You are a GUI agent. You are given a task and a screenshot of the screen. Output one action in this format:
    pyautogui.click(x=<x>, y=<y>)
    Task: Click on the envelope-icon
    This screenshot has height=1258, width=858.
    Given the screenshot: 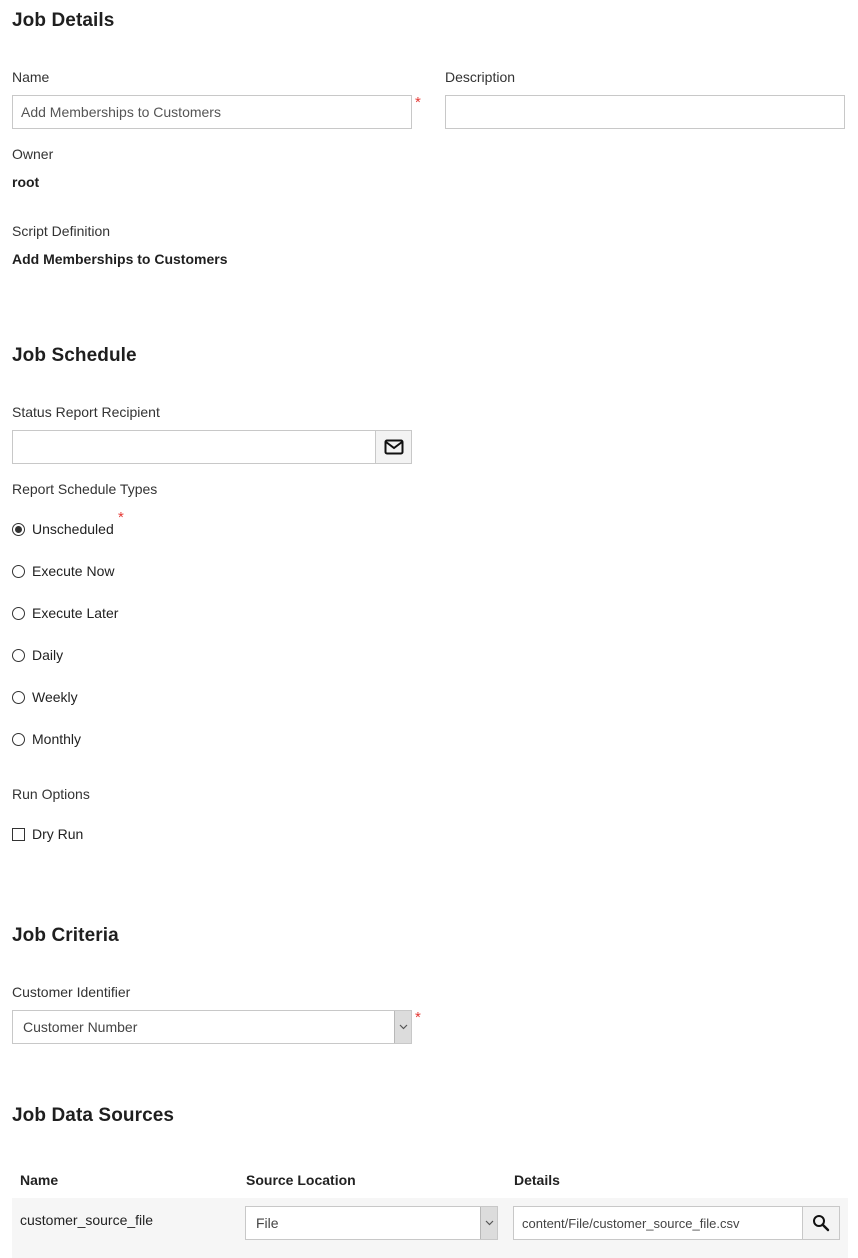 What is the action you would take?
    pyautogui.click(x=393, y=447)
    